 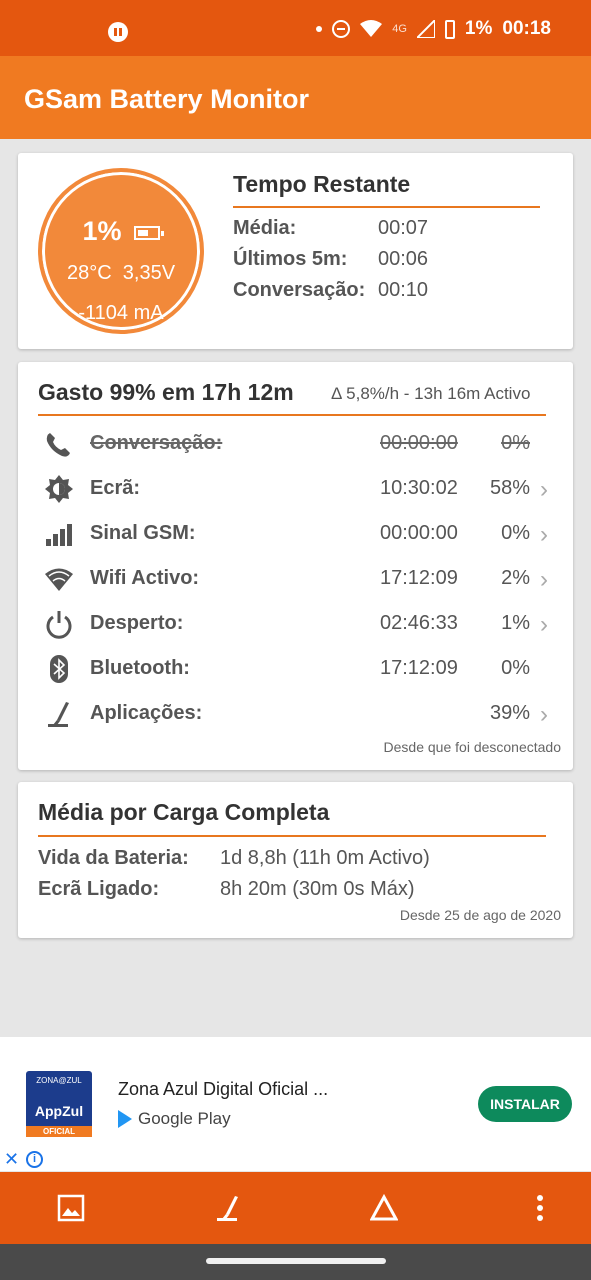 I want to click on more-options-icon, so click(x=540, y=1208).